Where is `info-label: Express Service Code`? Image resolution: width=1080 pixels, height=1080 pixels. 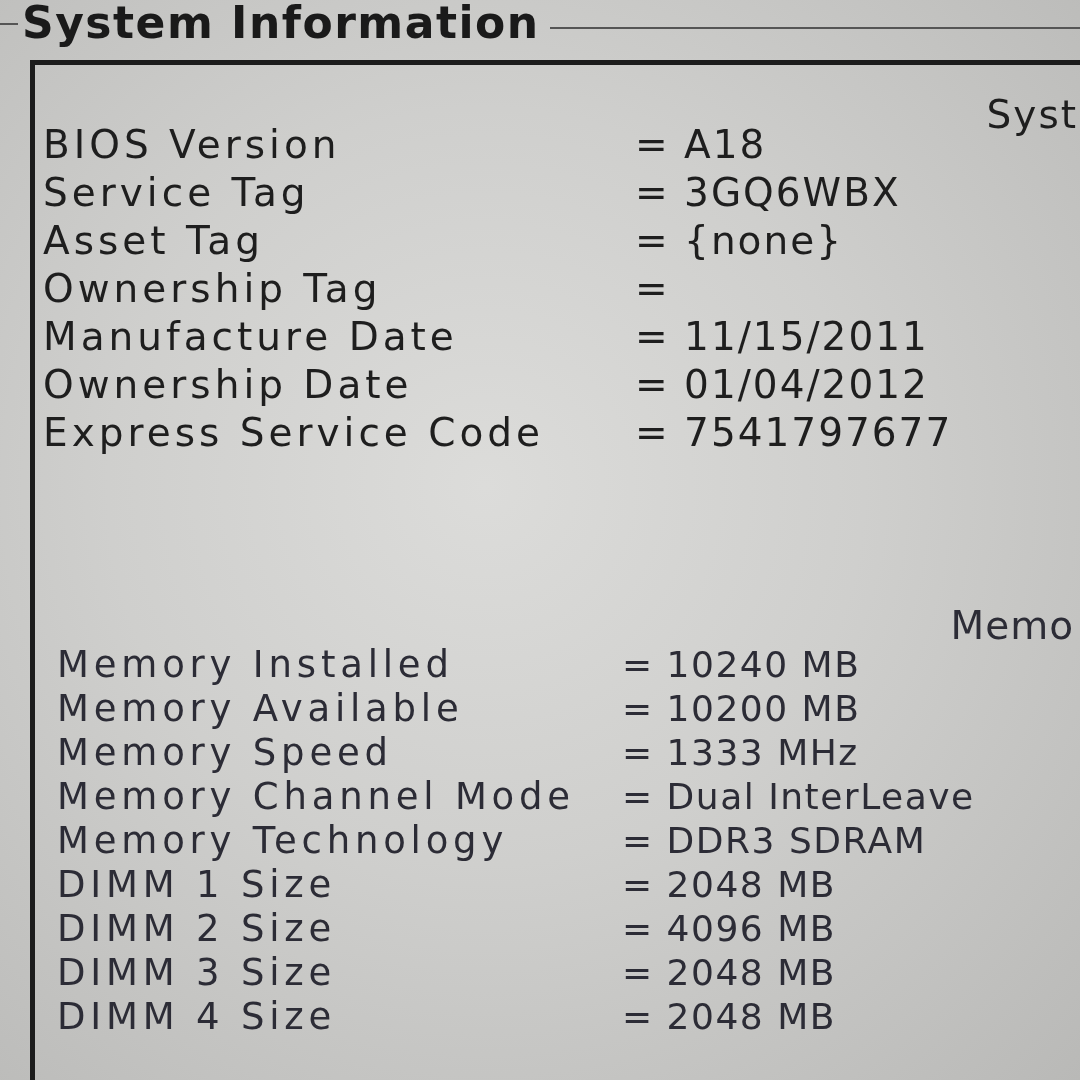
info-label: Express Service Code is located at coordinates (294, 433).